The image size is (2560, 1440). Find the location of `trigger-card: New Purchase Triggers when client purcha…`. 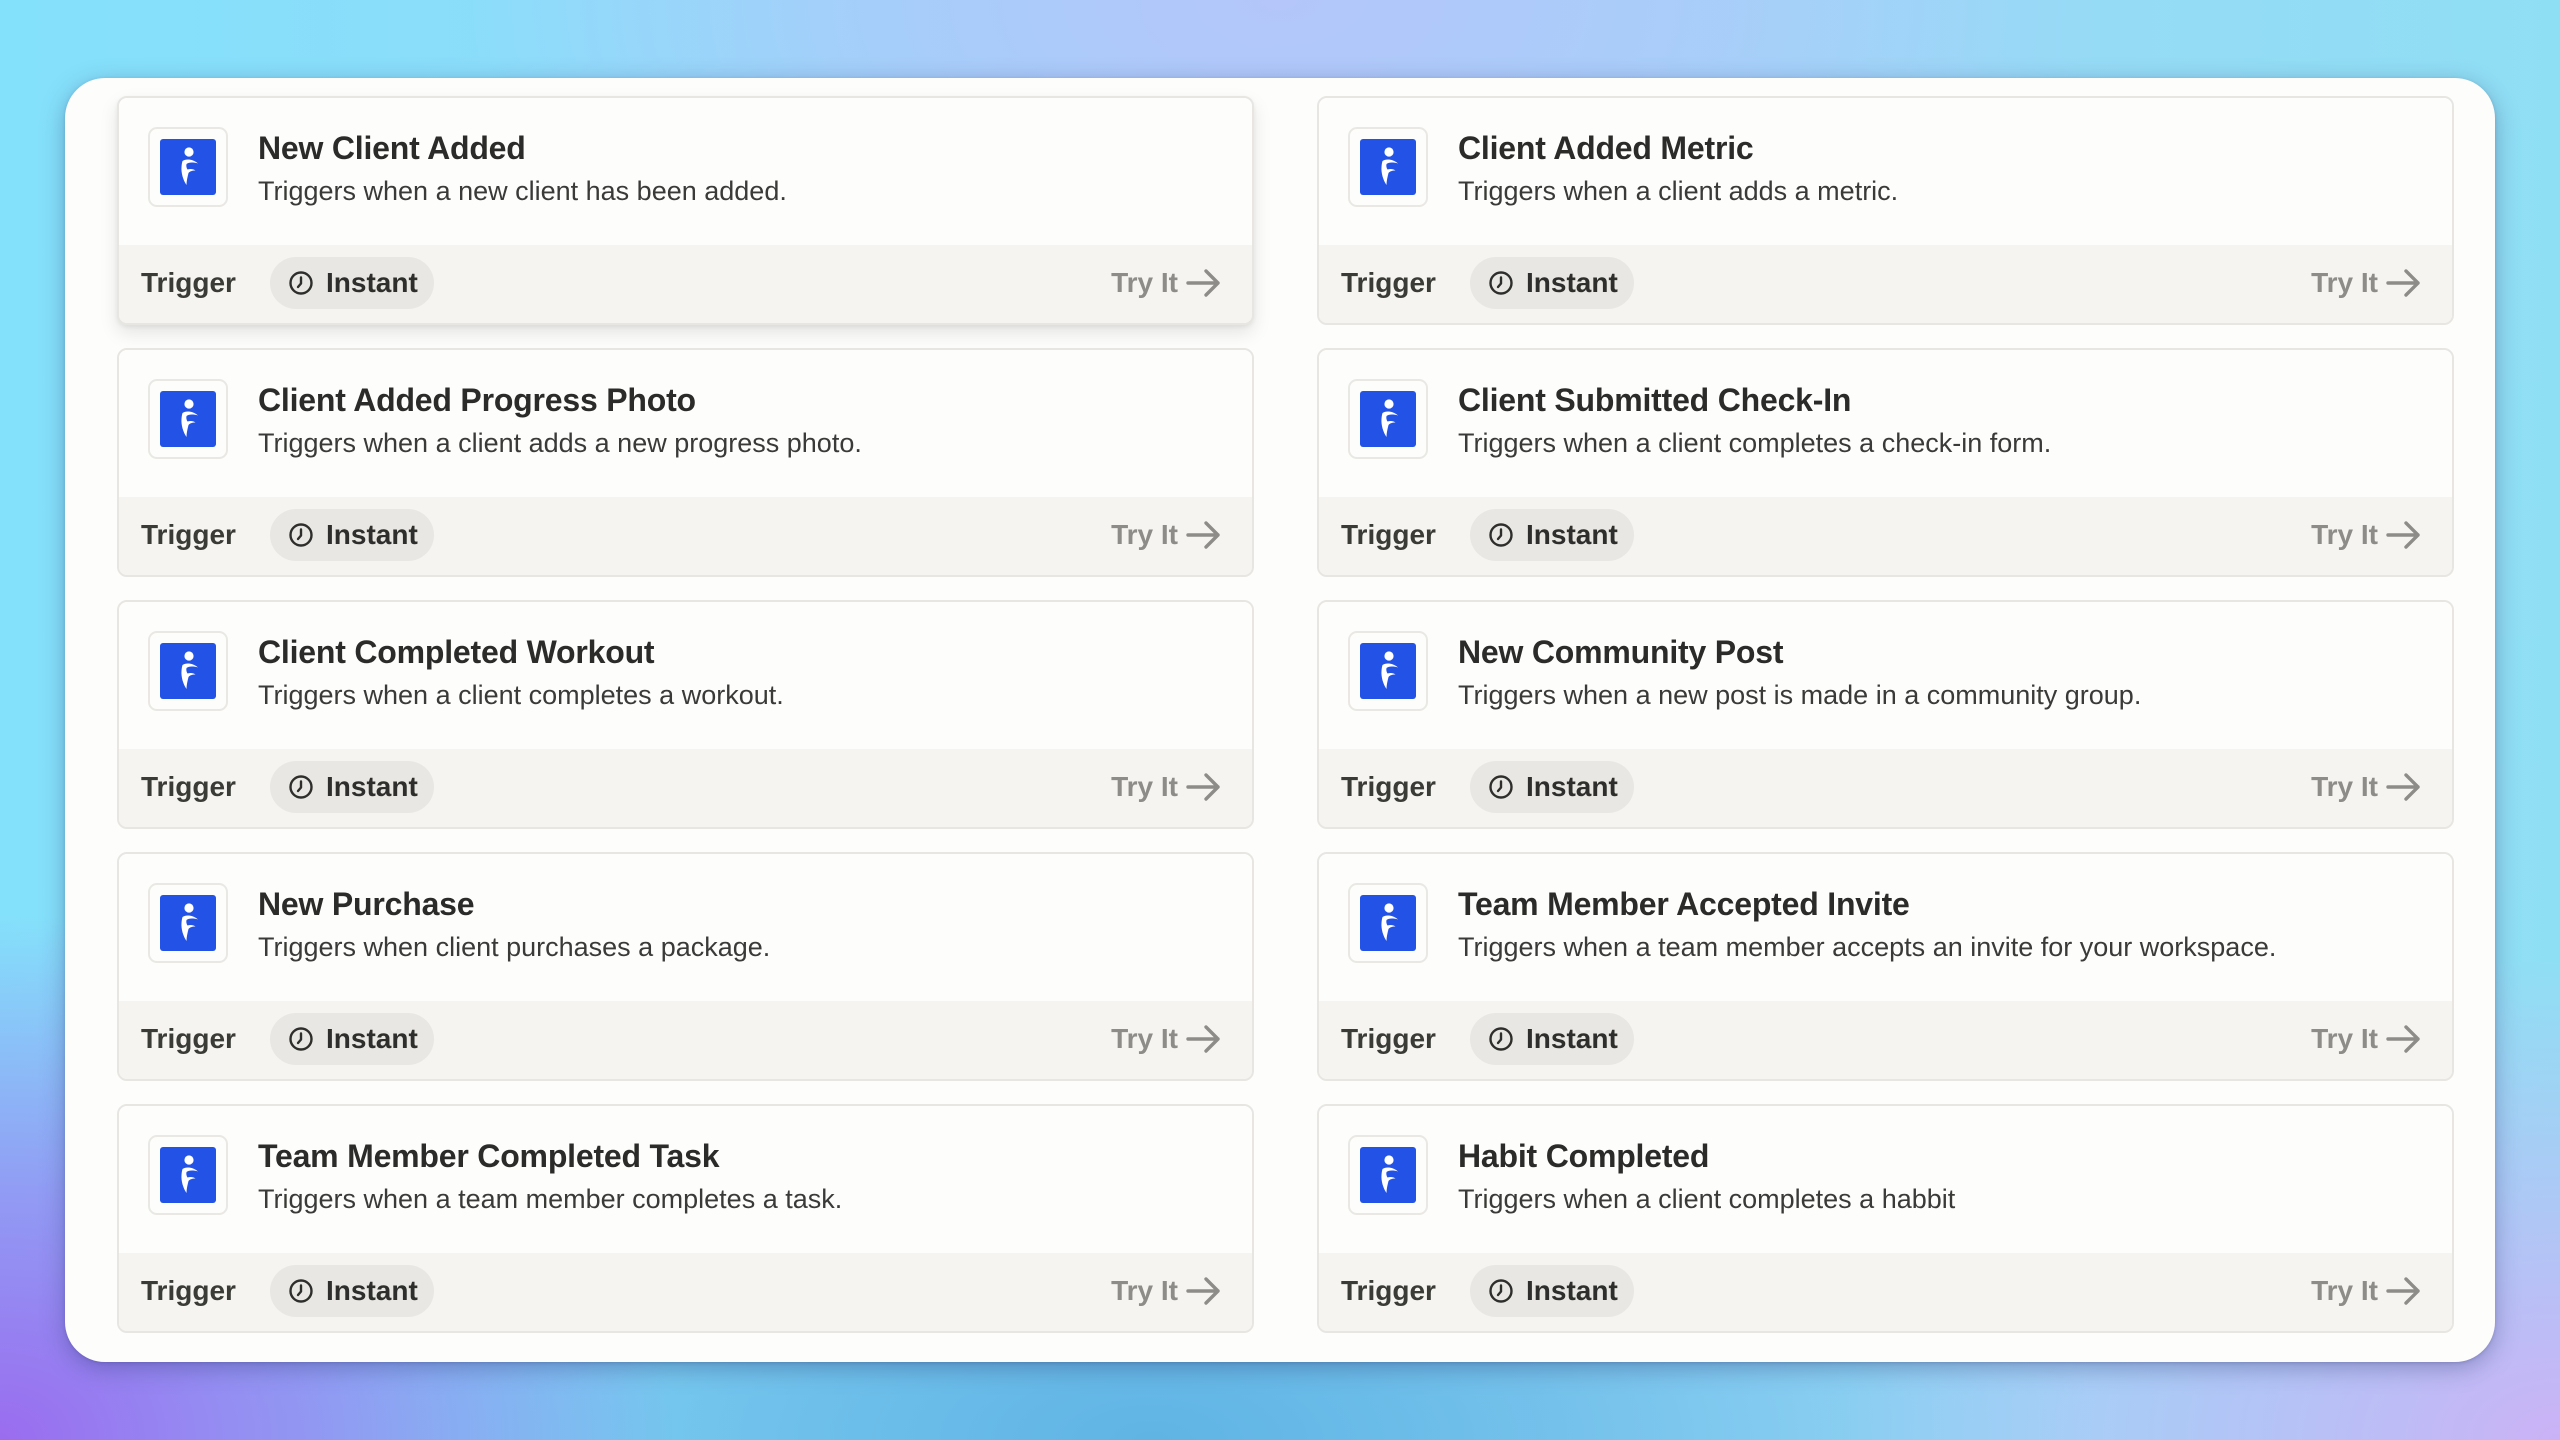

trigger-card: New Purchase Triggers when client purcha… is located at coordinates (685, 966).